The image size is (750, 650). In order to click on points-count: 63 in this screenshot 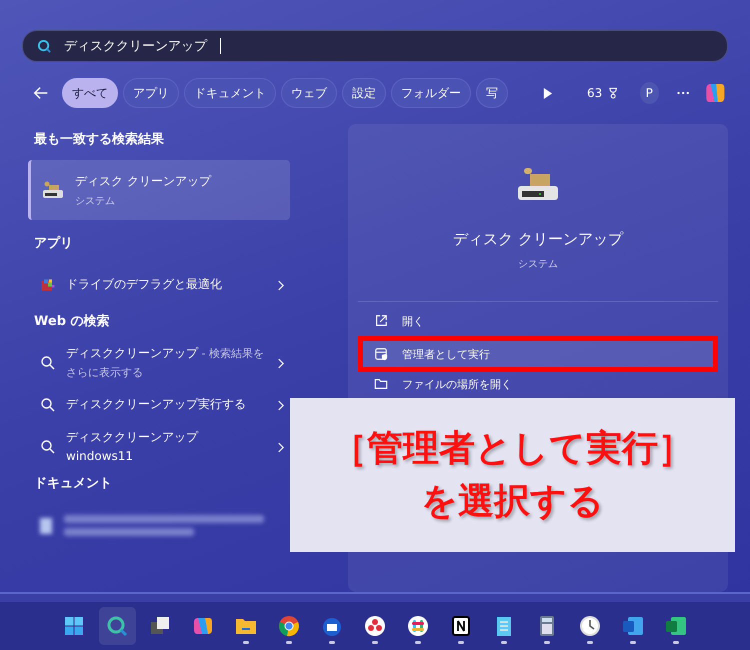, I will do `click(594, 93)`.